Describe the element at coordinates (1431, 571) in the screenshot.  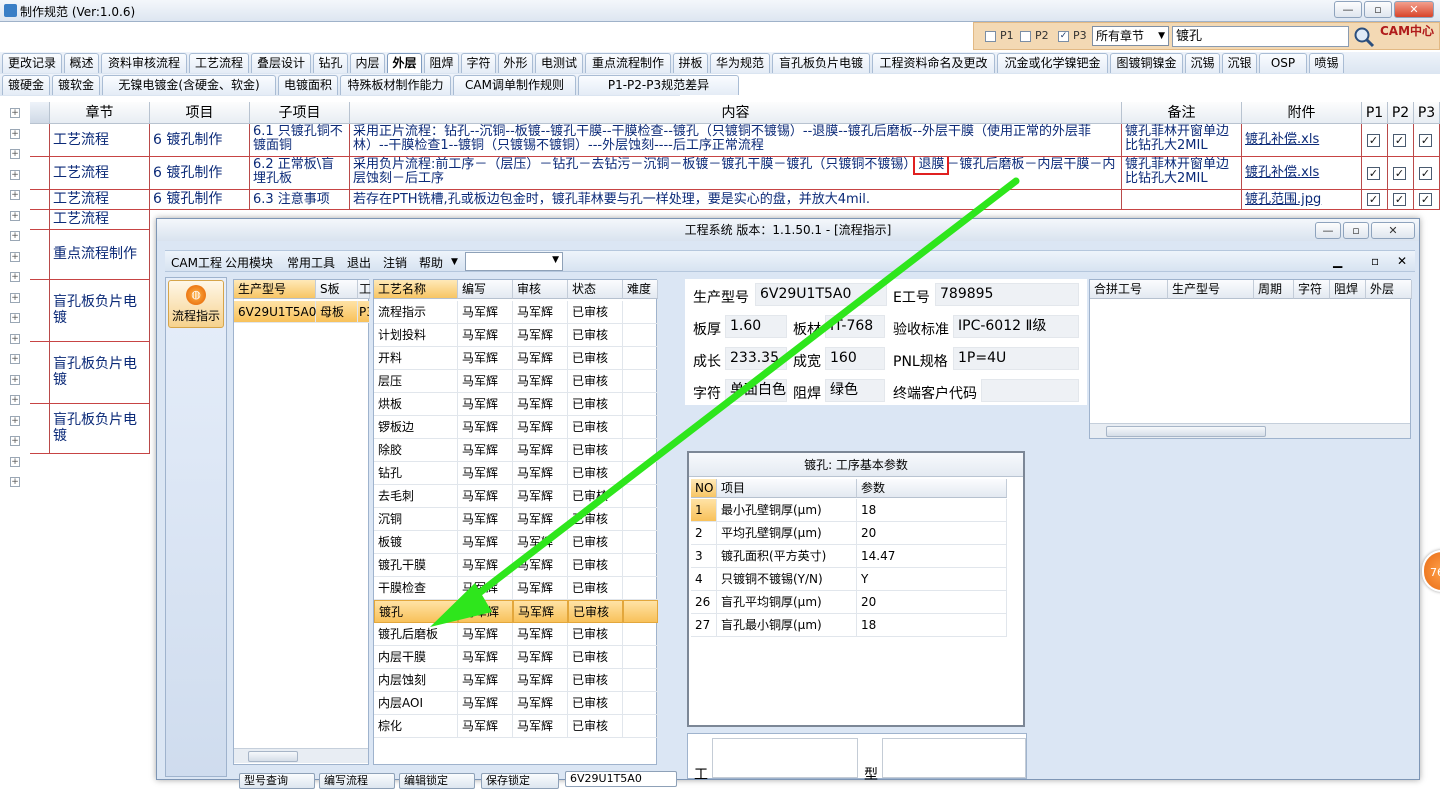
I see `floating-badge: 76` at that location.